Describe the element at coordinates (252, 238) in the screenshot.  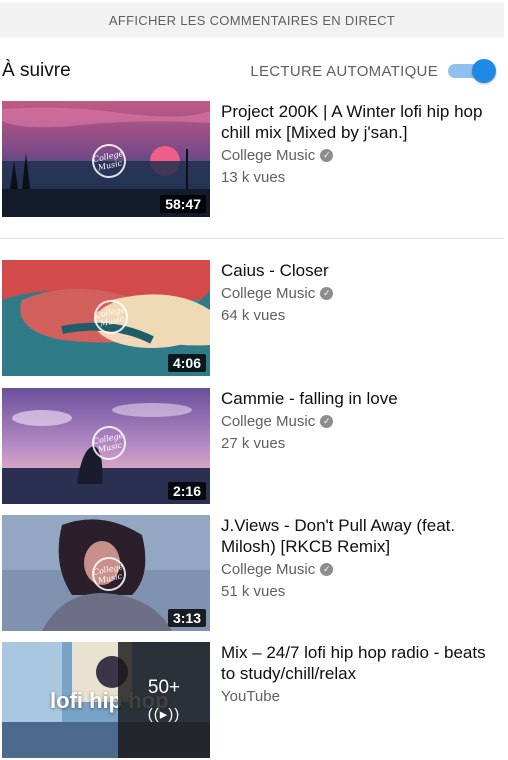
I see `divider` at that location.